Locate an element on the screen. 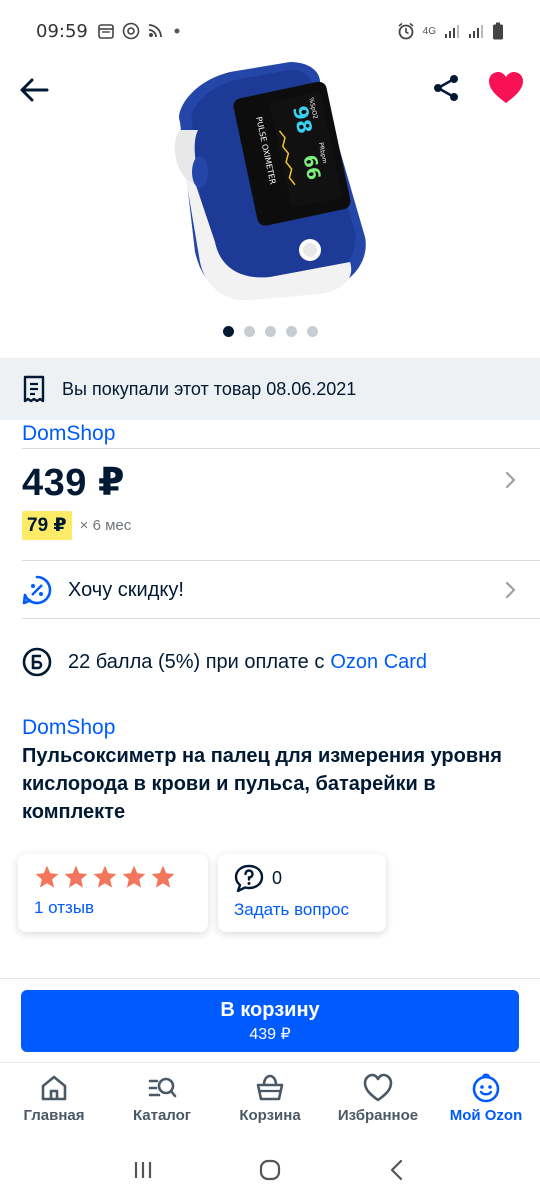 The image size is (540, 1200). share-icon is located at coordinates (446, 88).